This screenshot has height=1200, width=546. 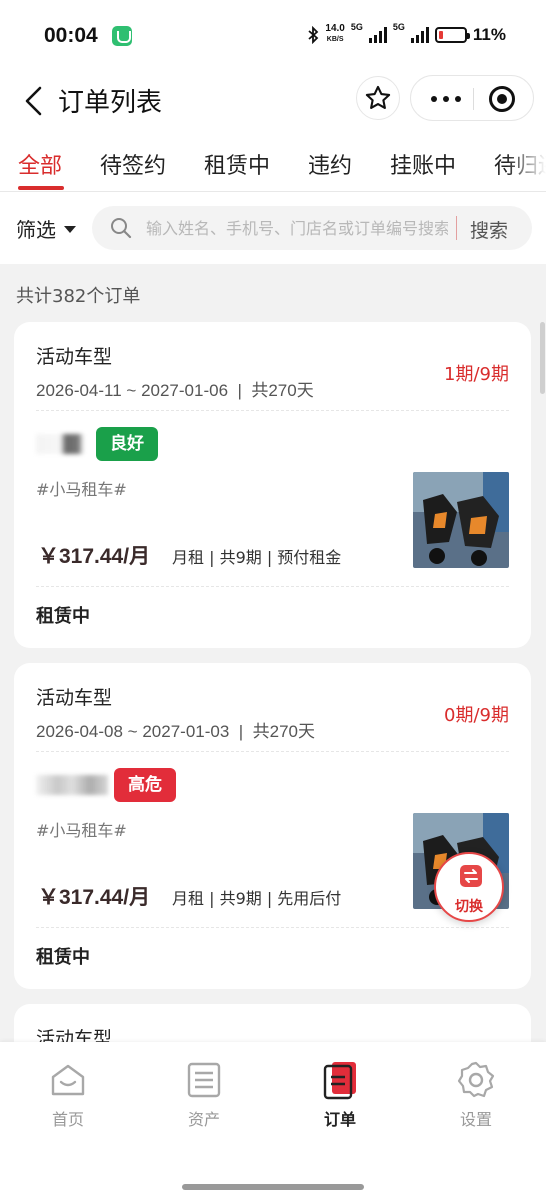 I want to click on order-period: 1期/9期, so click(x=476, y=374).